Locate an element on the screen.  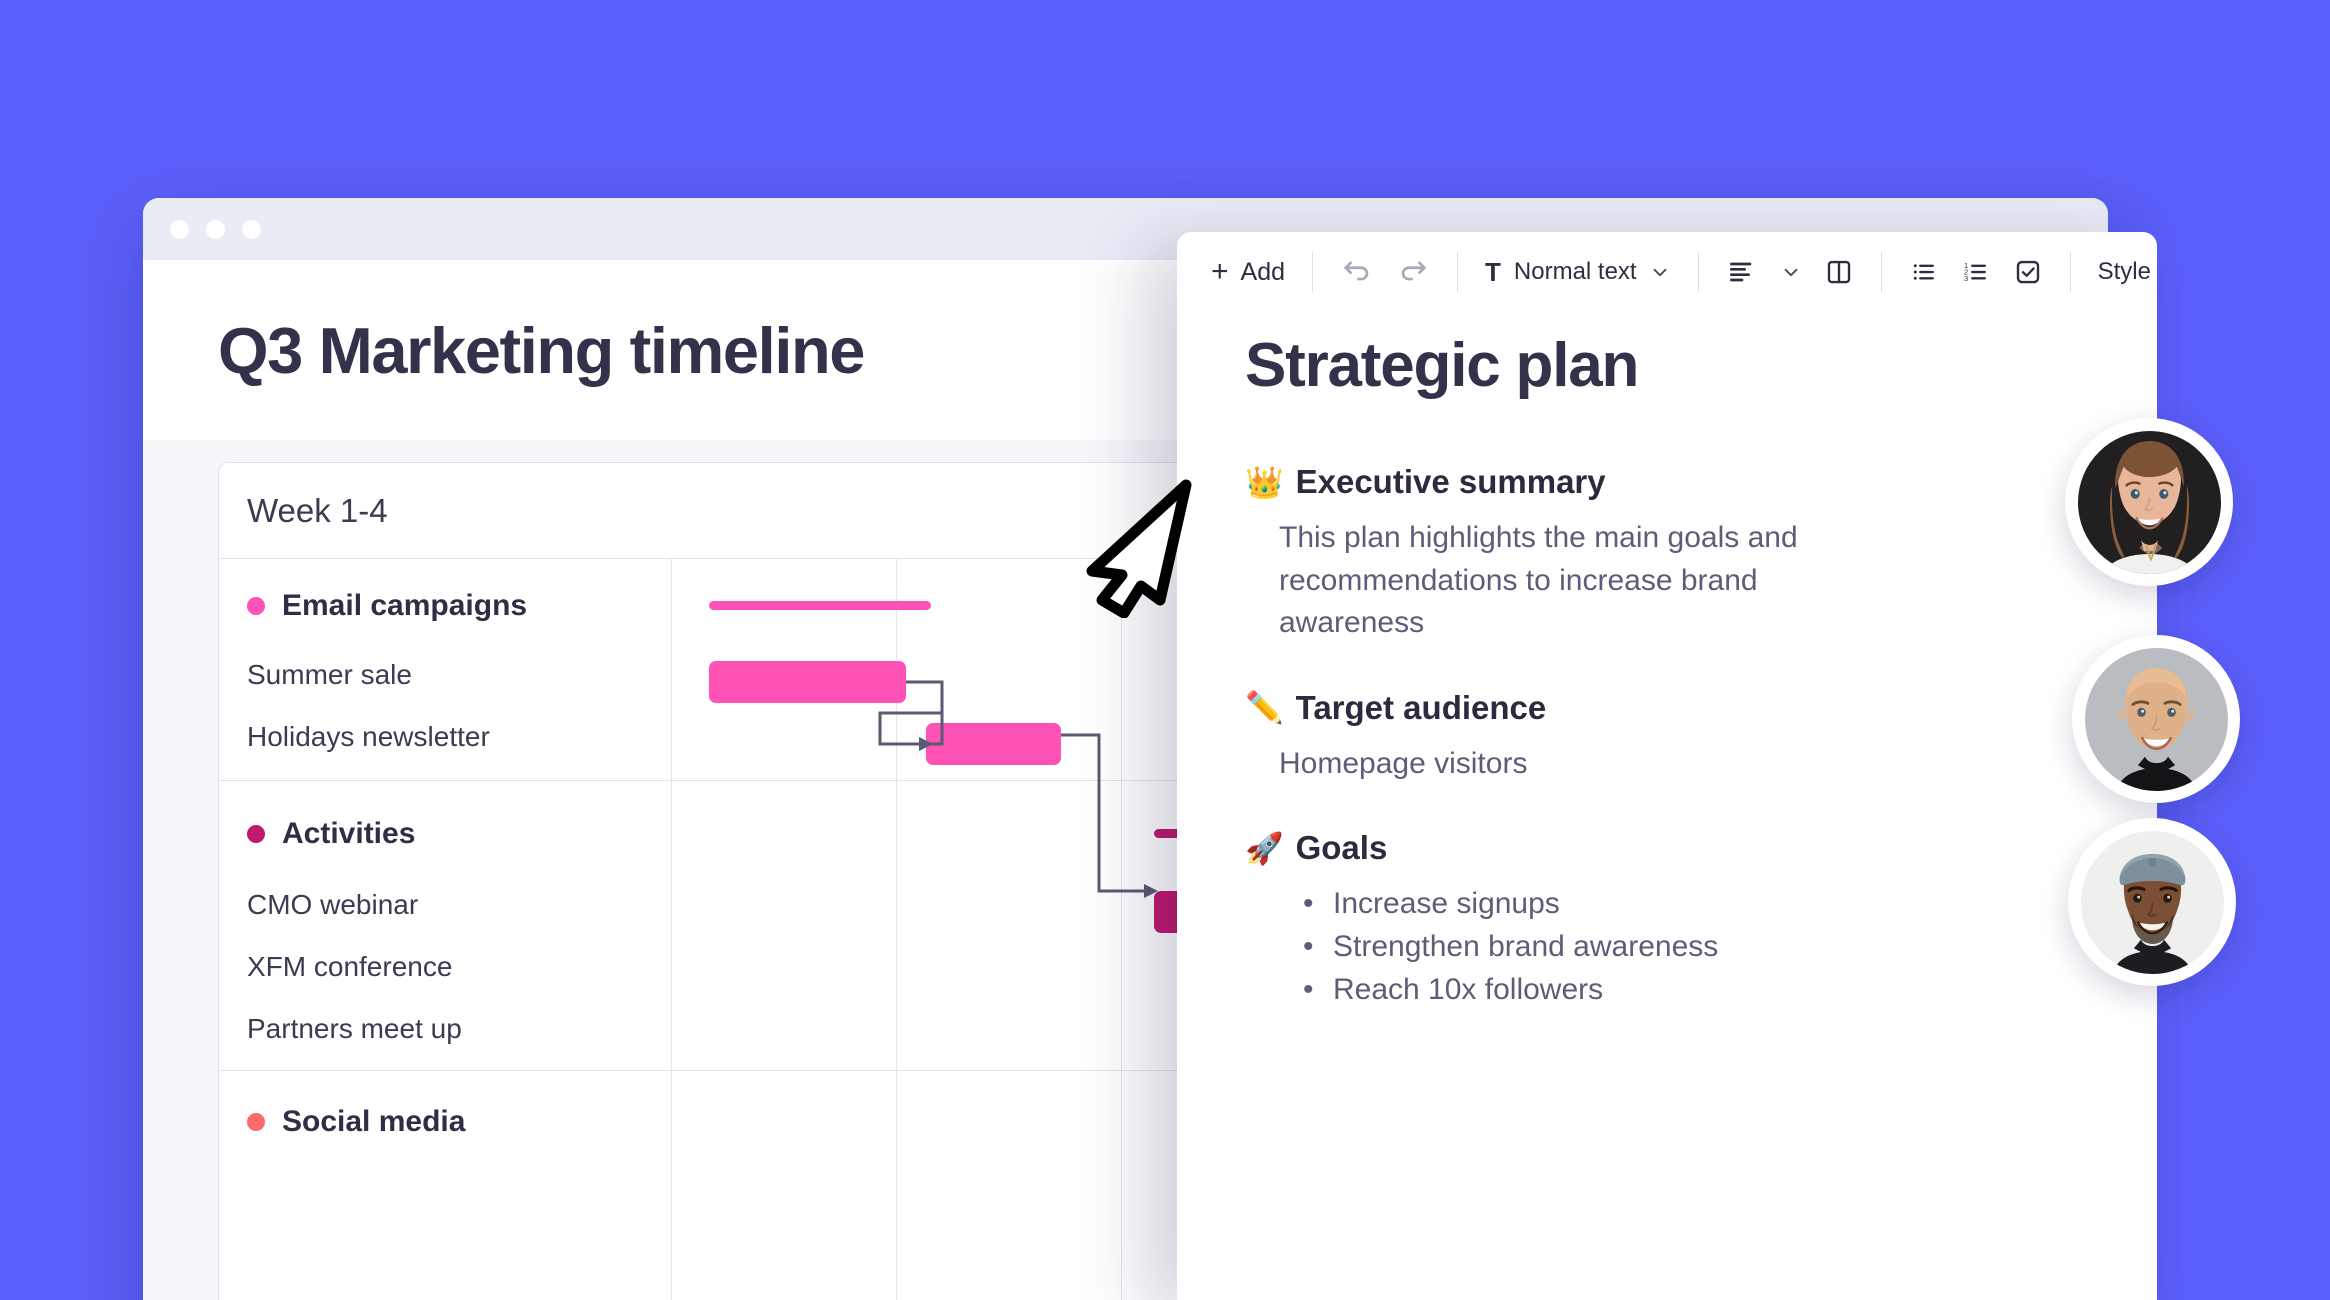
section-heading: 👑 Executive summary is located at coordinates (1701, 482).